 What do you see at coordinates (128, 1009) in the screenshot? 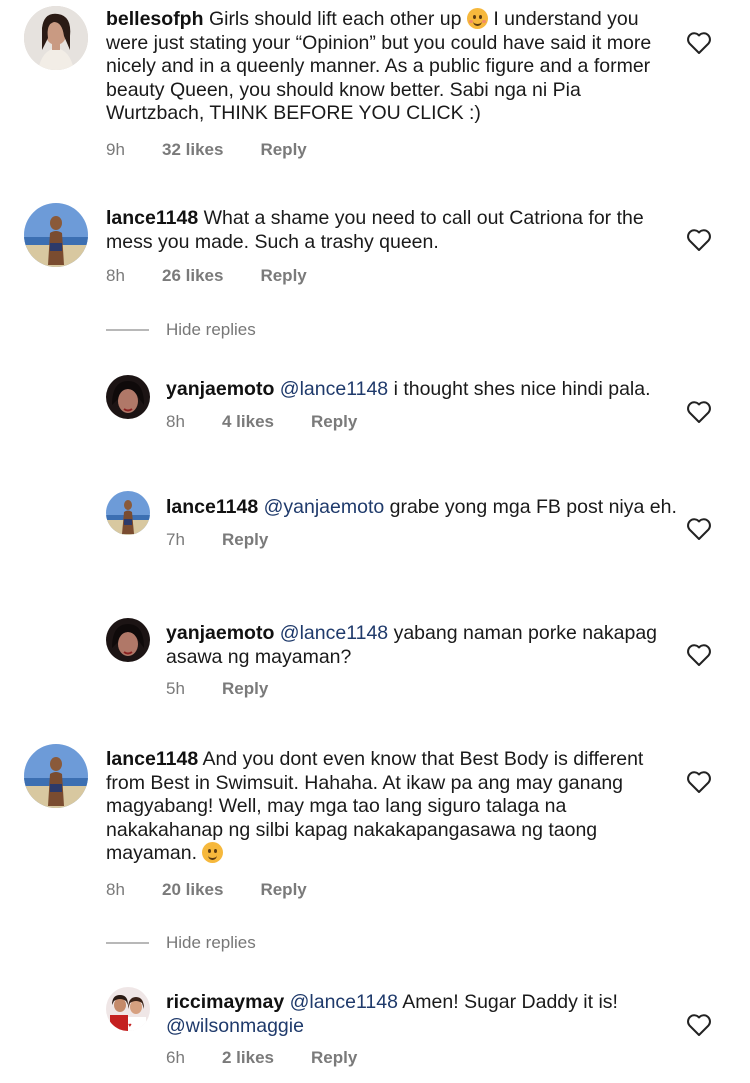
I see `avatar: ♥` at bounding box center [128, 1009].